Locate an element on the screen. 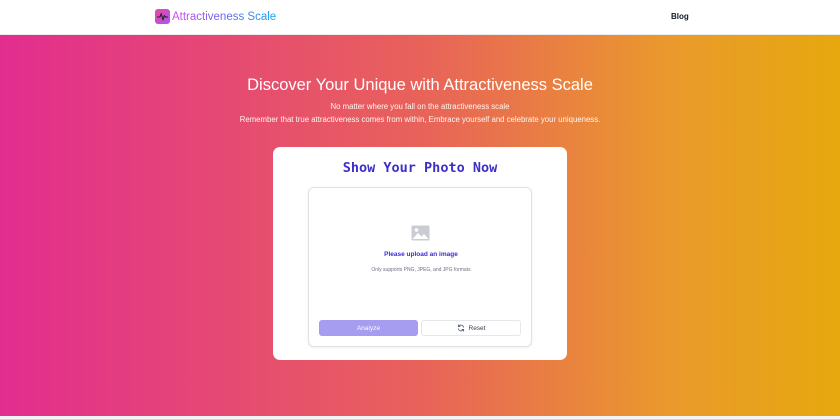  heartbeat-pulse-icon is located at coordinates (162, 16).